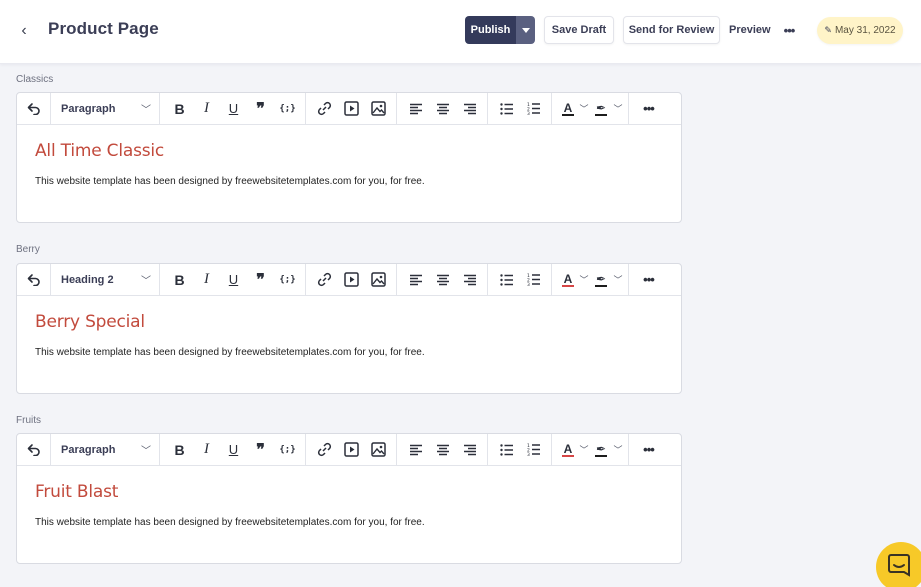 This screenshot has width=921, height=587. What do you see at coordinates (105, 279) in the screenshot?
I see `block-format-select: Heading 2 ﹀` at bounding box center [105, 279].